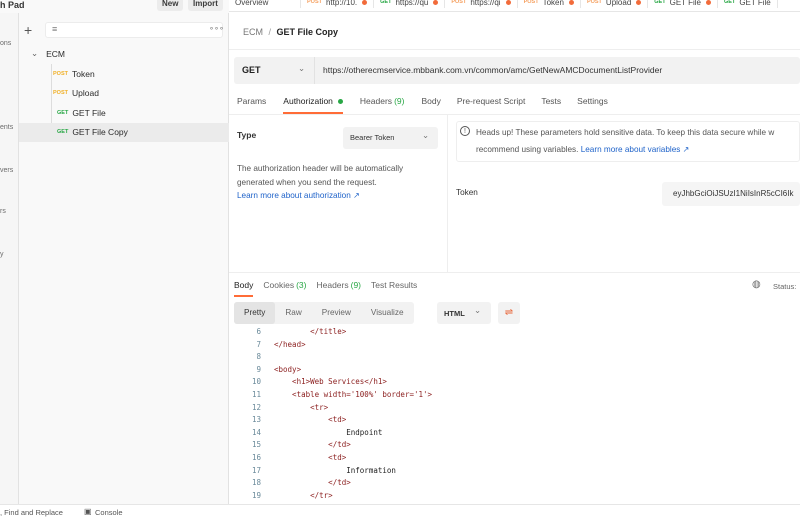 The image size is (800, 518). Describe the element at coordinates (330, 382) in the screenshot. I see `code-line: <h1>Web Services</h1>` at that location.